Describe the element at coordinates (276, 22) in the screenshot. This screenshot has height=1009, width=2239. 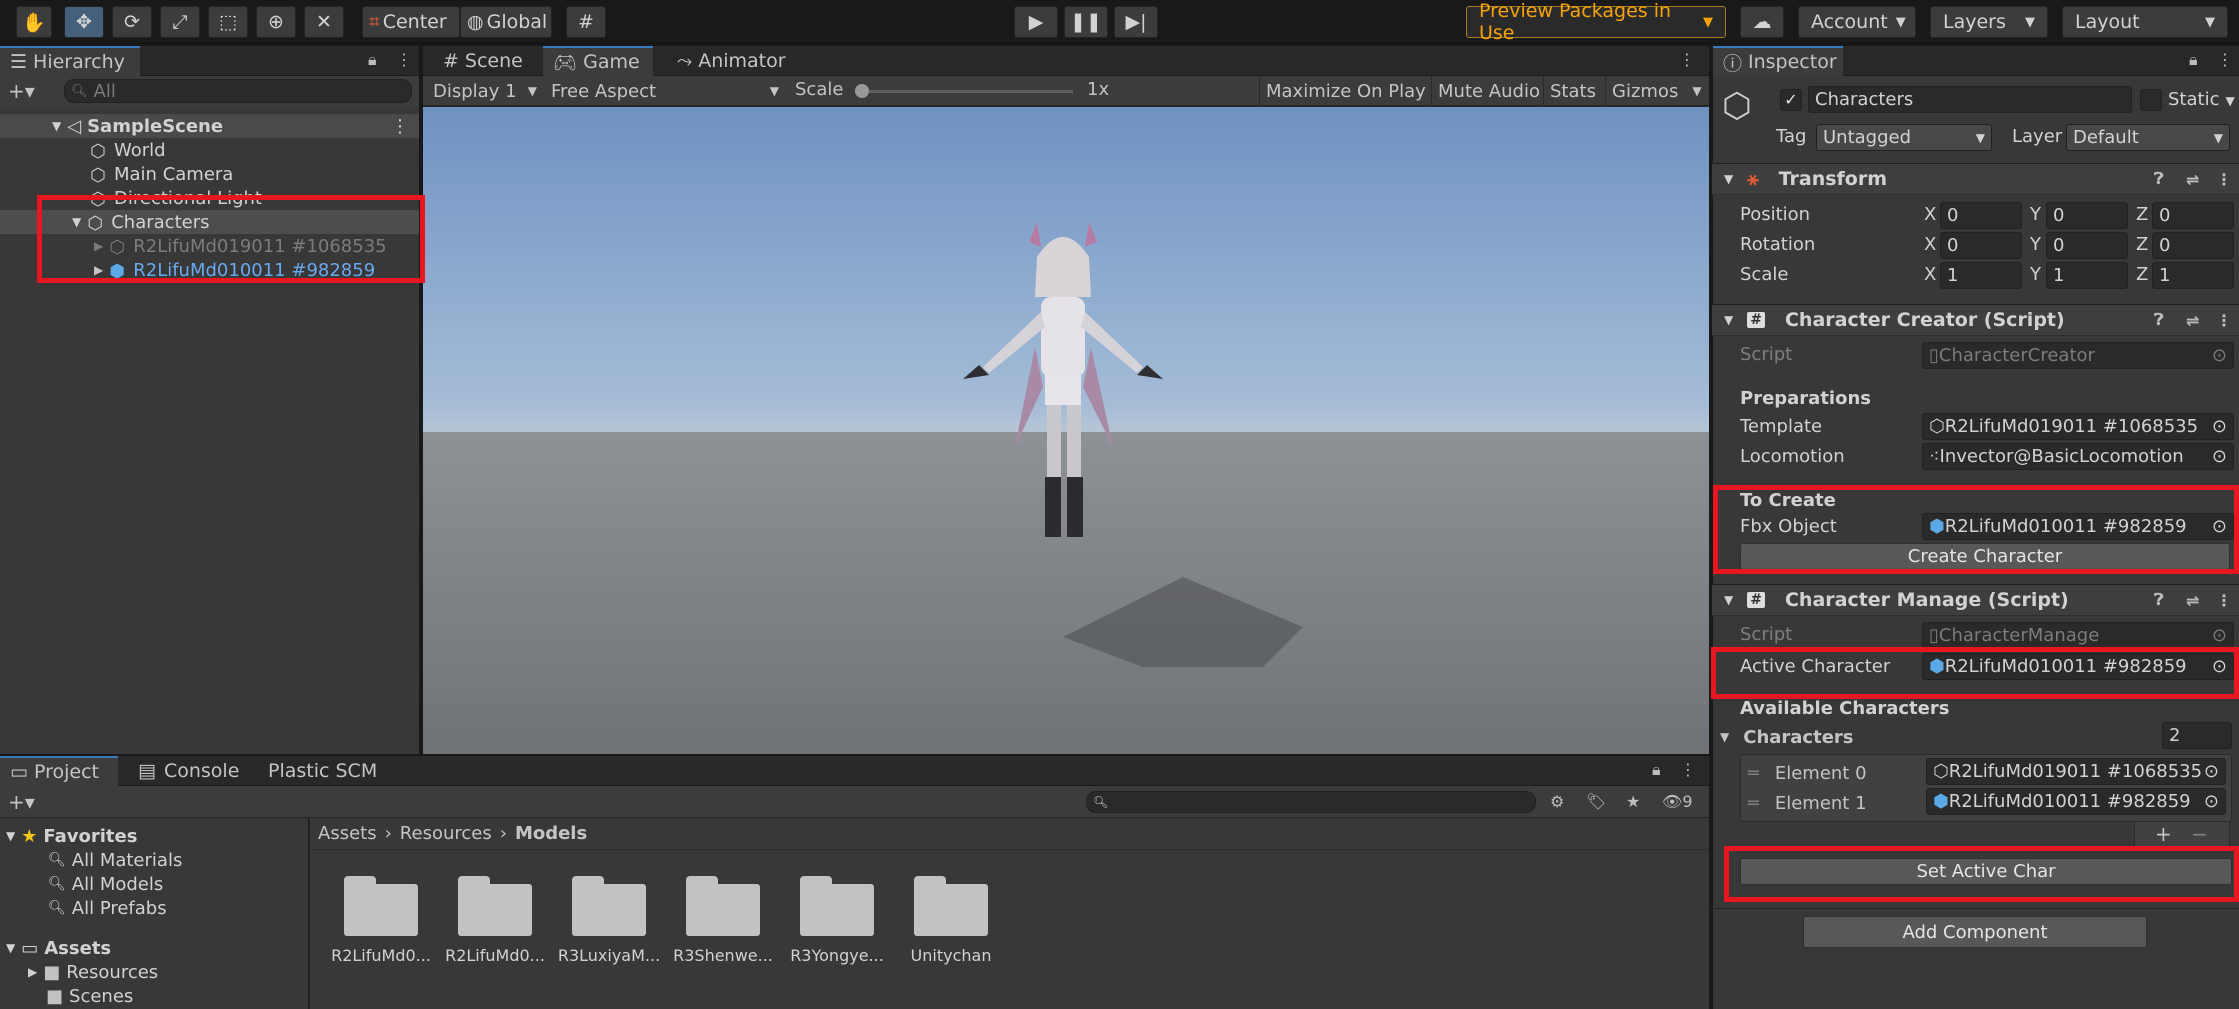
I see `transform-tool-button: ⊕` at that location.